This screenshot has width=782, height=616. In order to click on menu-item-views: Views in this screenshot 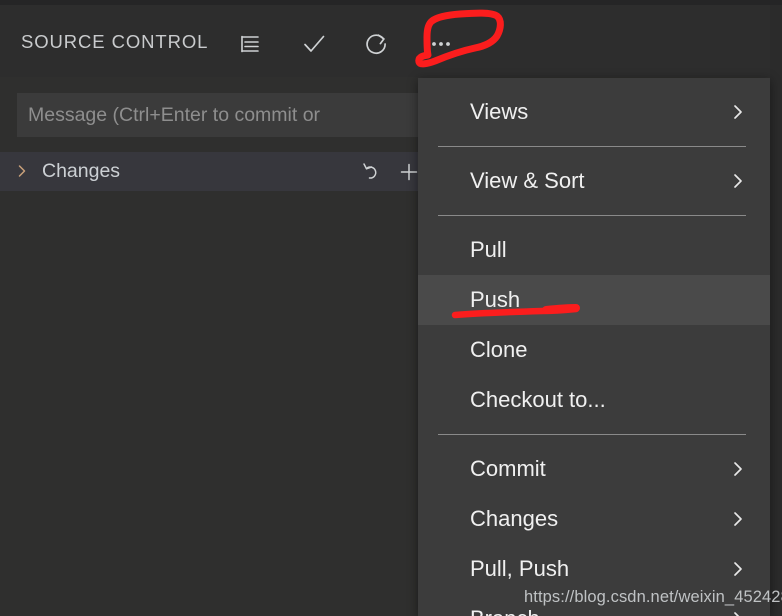, I will do `click(594, 112)`.